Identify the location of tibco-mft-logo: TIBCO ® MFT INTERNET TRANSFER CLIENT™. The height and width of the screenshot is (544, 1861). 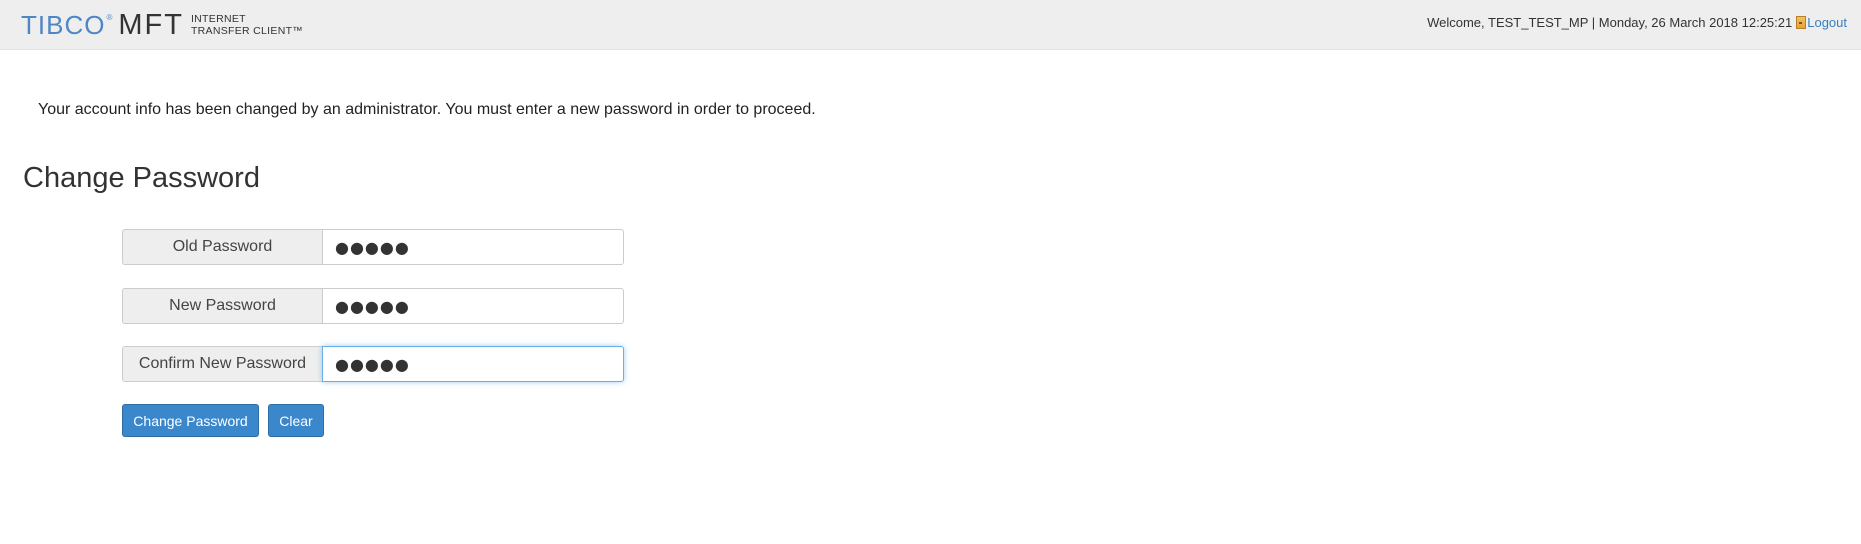
(162, 25).